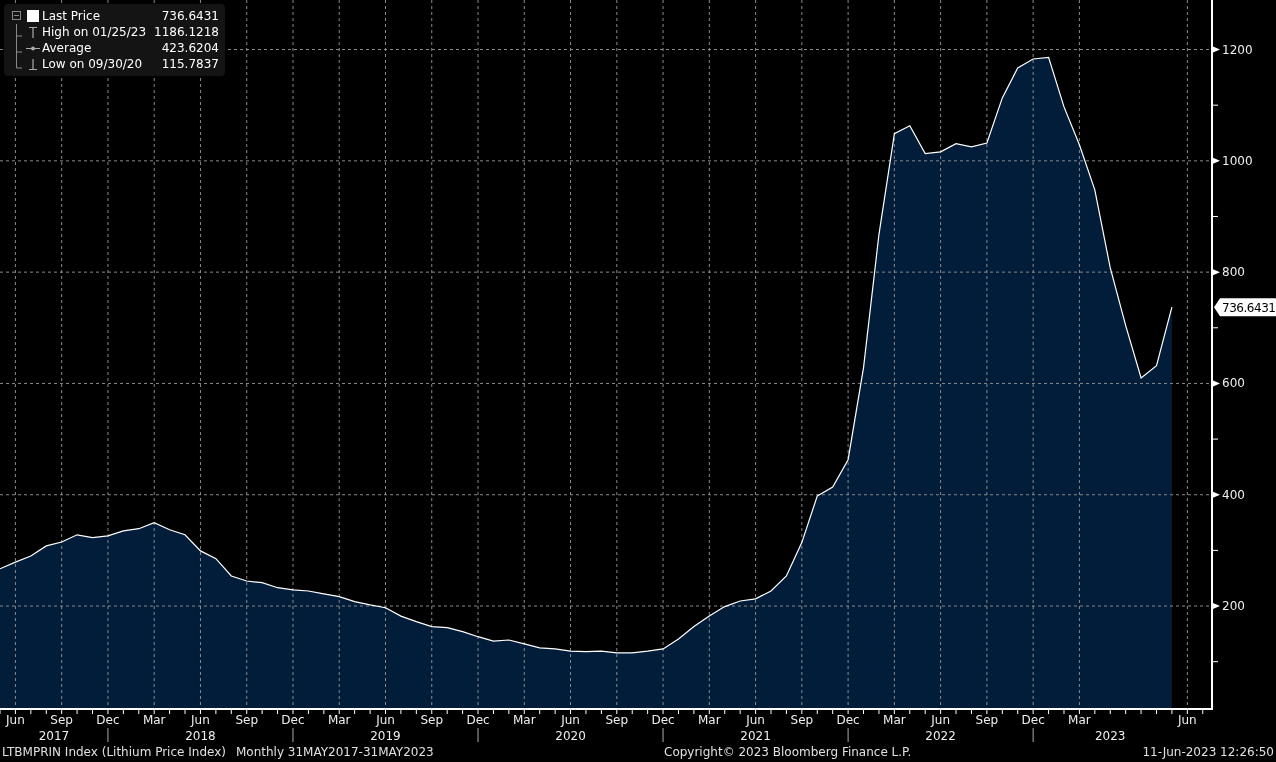 This screenshot has height=762, width=1276. What do you see at coordinates (334, 752) in the screenshot?
I see `date-range: Monthly 31MAY2017-31MAY2023` at bounding box center [334, 752].